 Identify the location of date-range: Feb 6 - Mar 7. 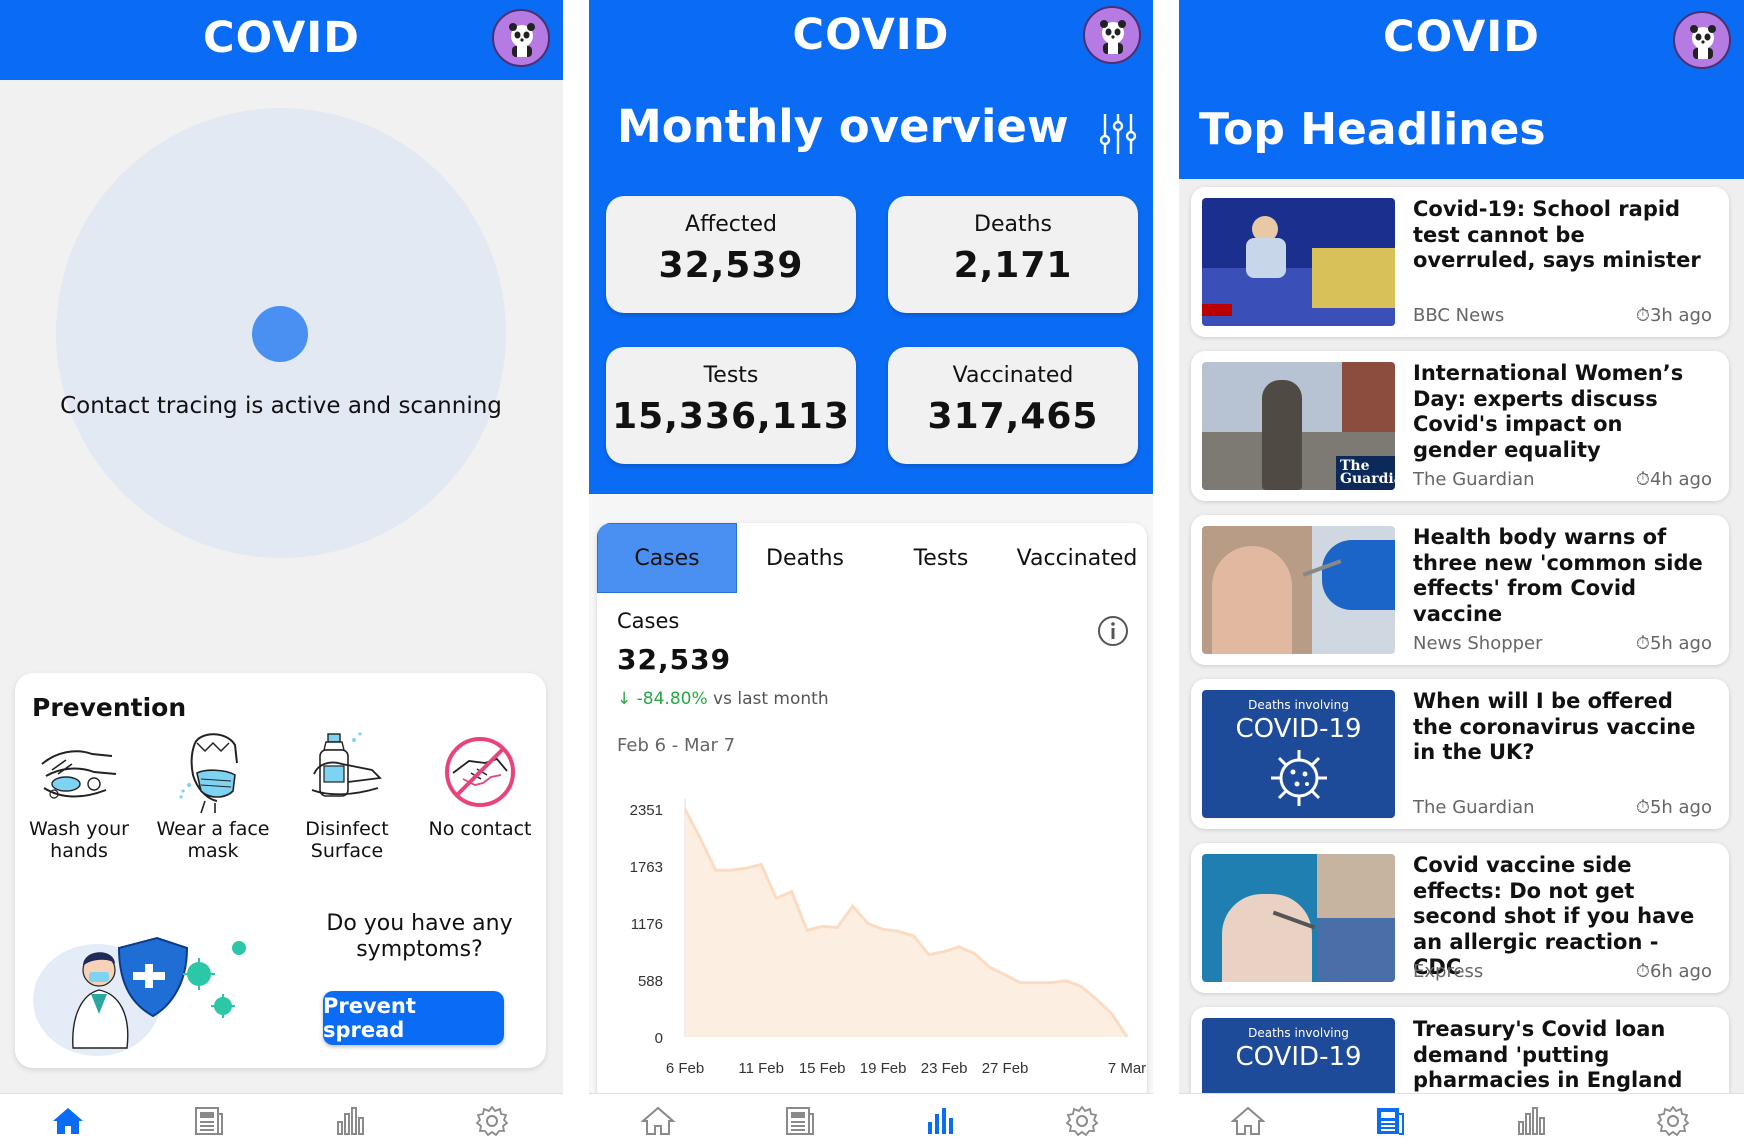
(676, 745).